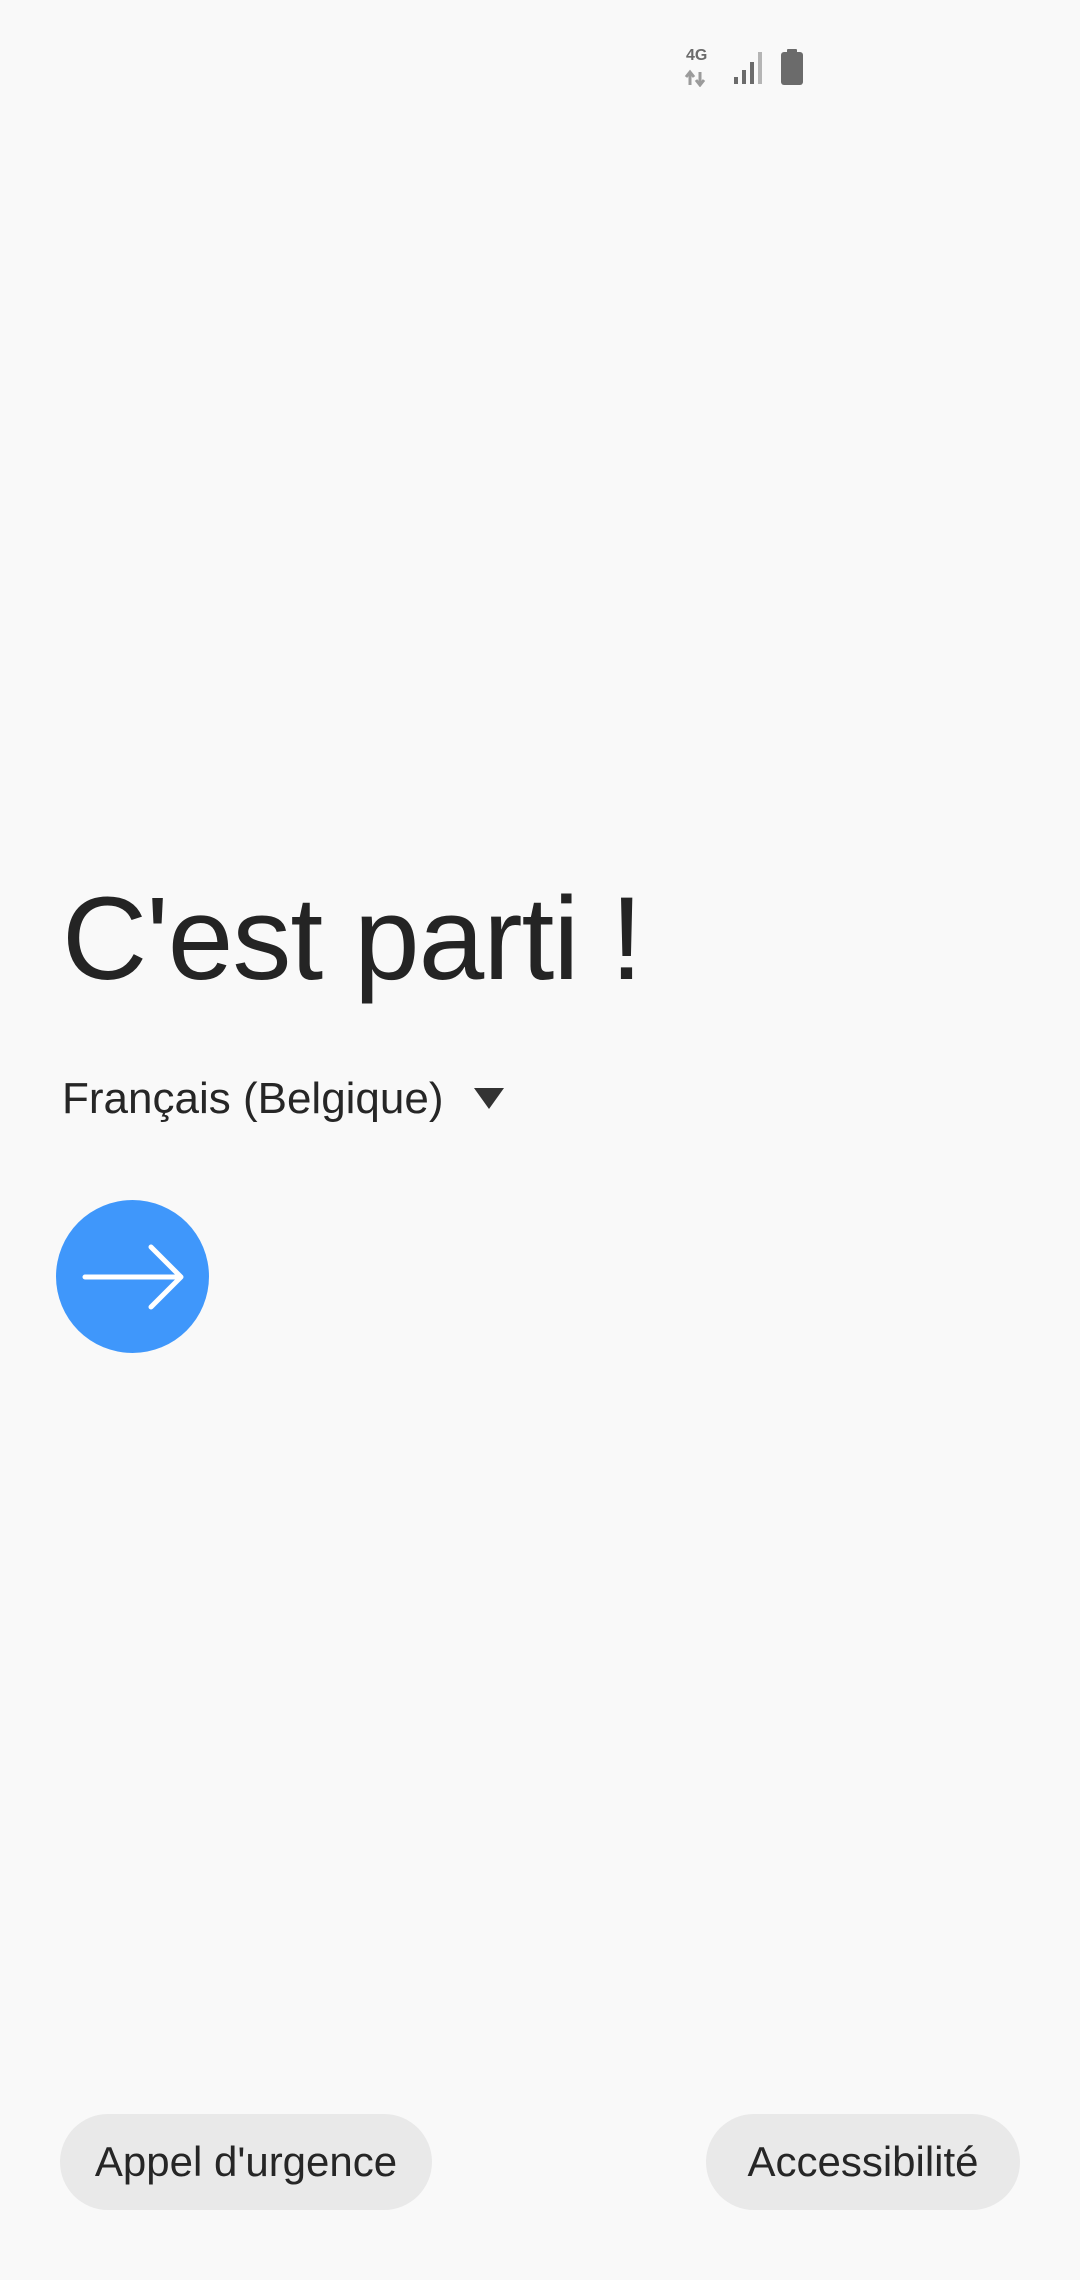  Describe the element at coordinates (748, 68) in the screenshot. I see `signal-icon` at that location.